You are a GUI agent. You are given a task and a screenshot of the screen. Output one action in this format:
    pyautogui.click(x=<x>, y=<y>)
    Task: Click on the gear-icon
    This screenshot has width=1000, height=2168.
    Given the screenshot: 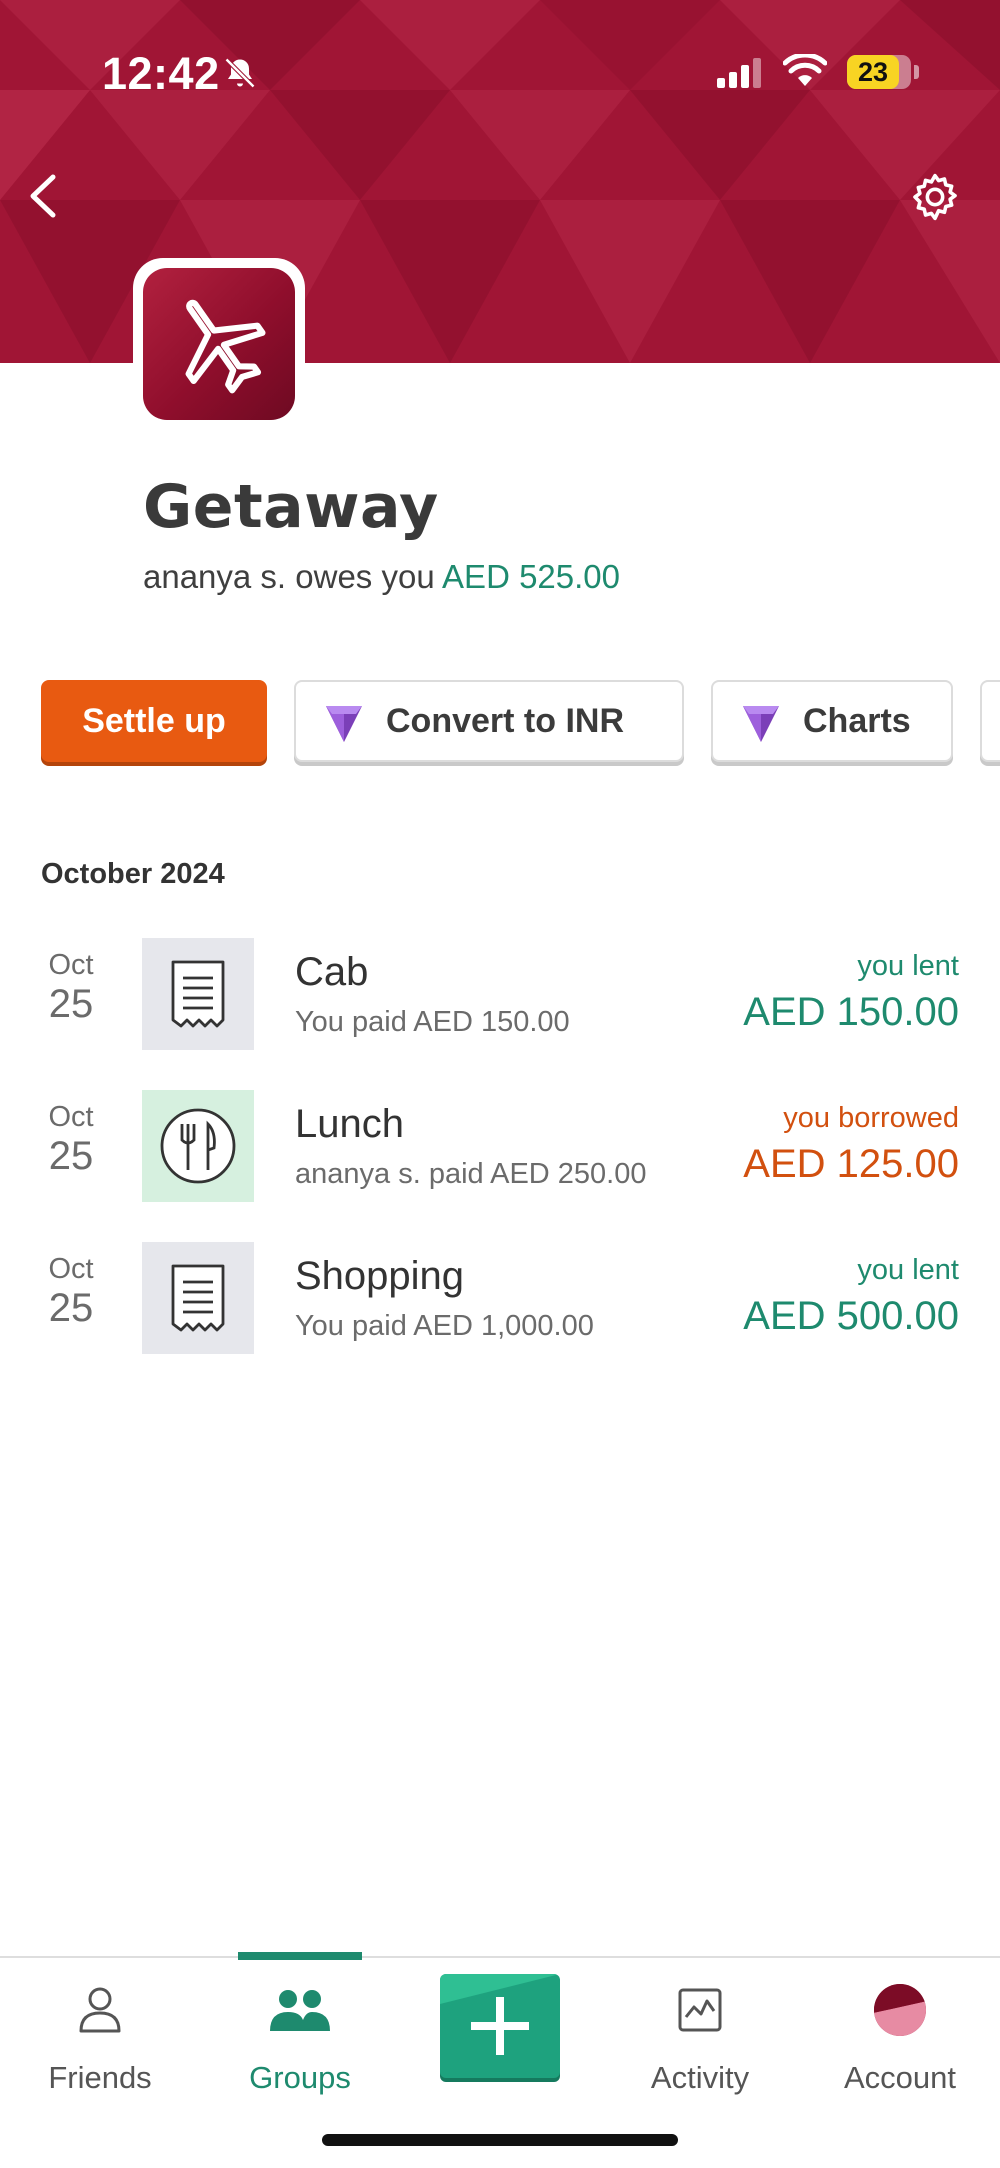 What is the action you would take?
    pyautogui.click(x=935, y=197)
    